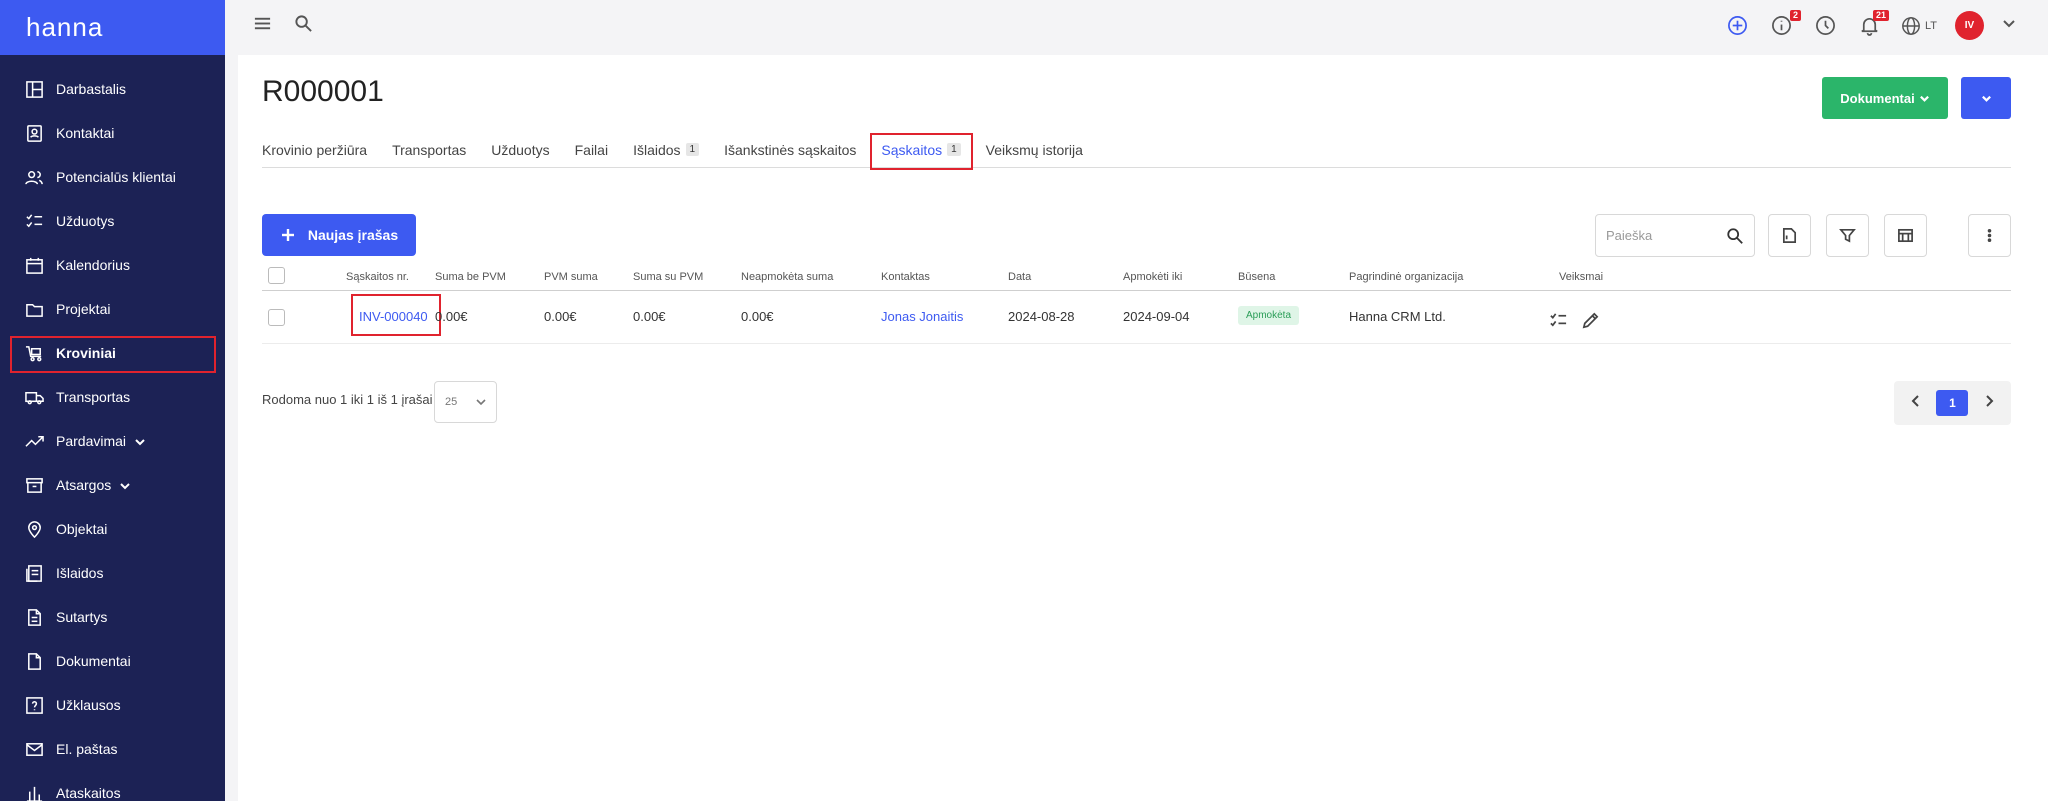 The width and height of the screenshot is (2048, 801). What do you see at coordinates (262, 26) in the screenshot?
I see `menu-icon` at bounding box center [262, 26].